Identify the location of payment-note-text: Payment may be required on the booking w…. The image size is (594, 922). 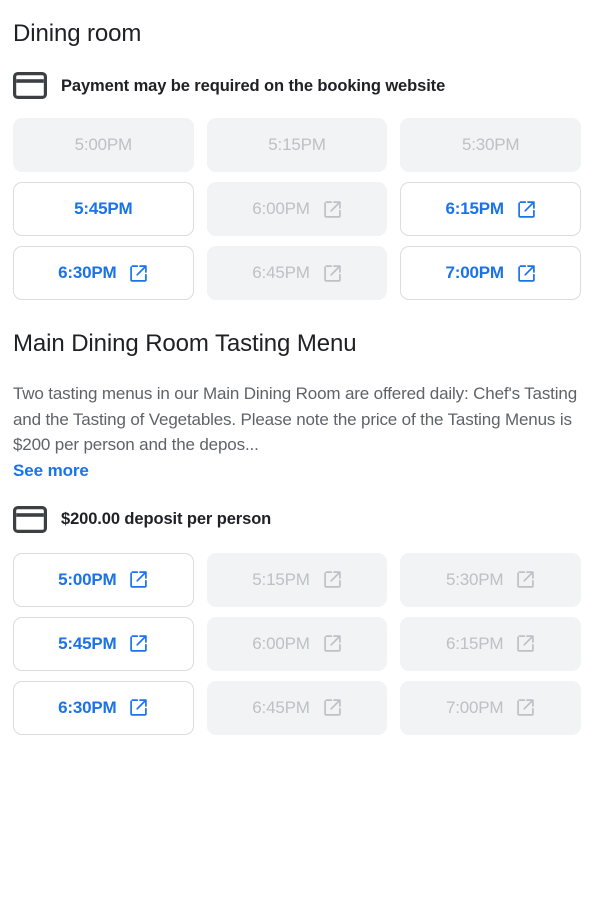
(253, 85).